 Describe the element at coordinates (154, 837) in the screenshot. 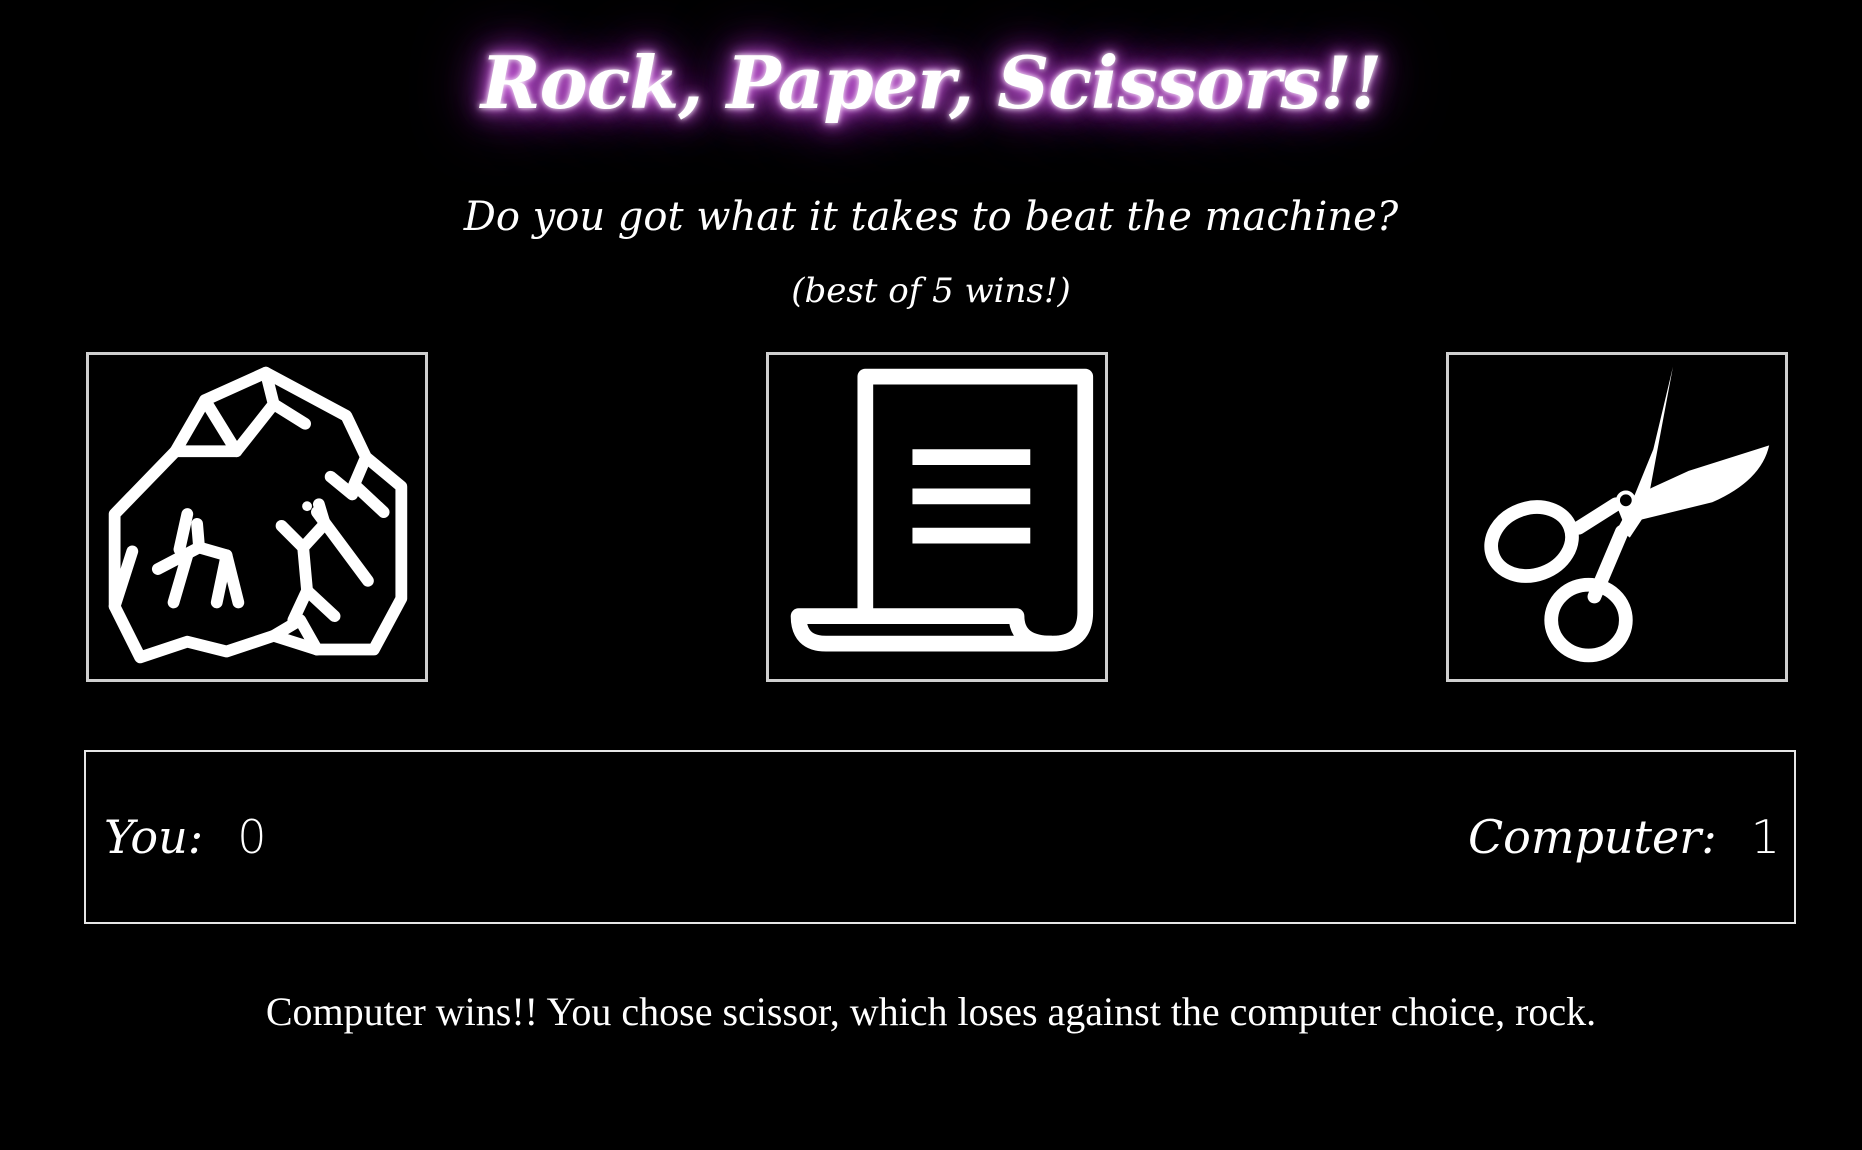

I see `player-score-label: You:` at that location.